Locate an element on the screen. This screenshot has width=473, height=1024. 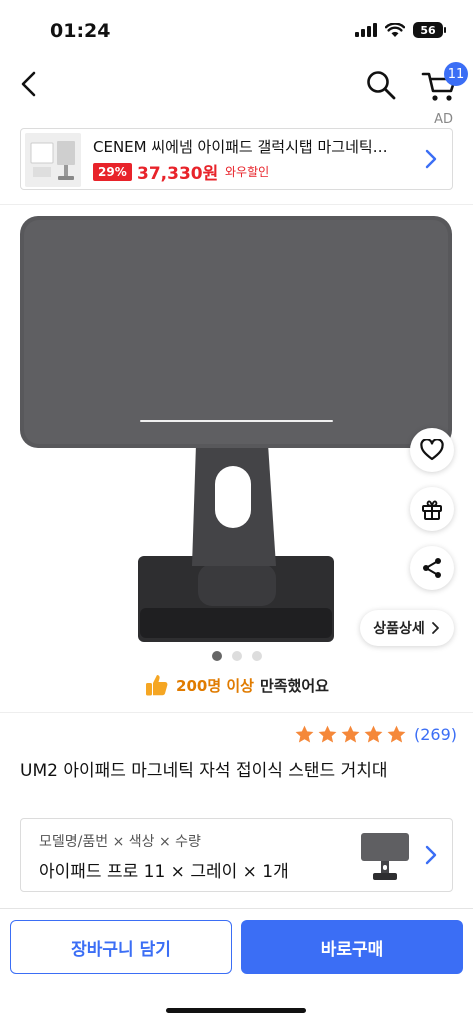
share-icon is located at coordinates (432, 568).